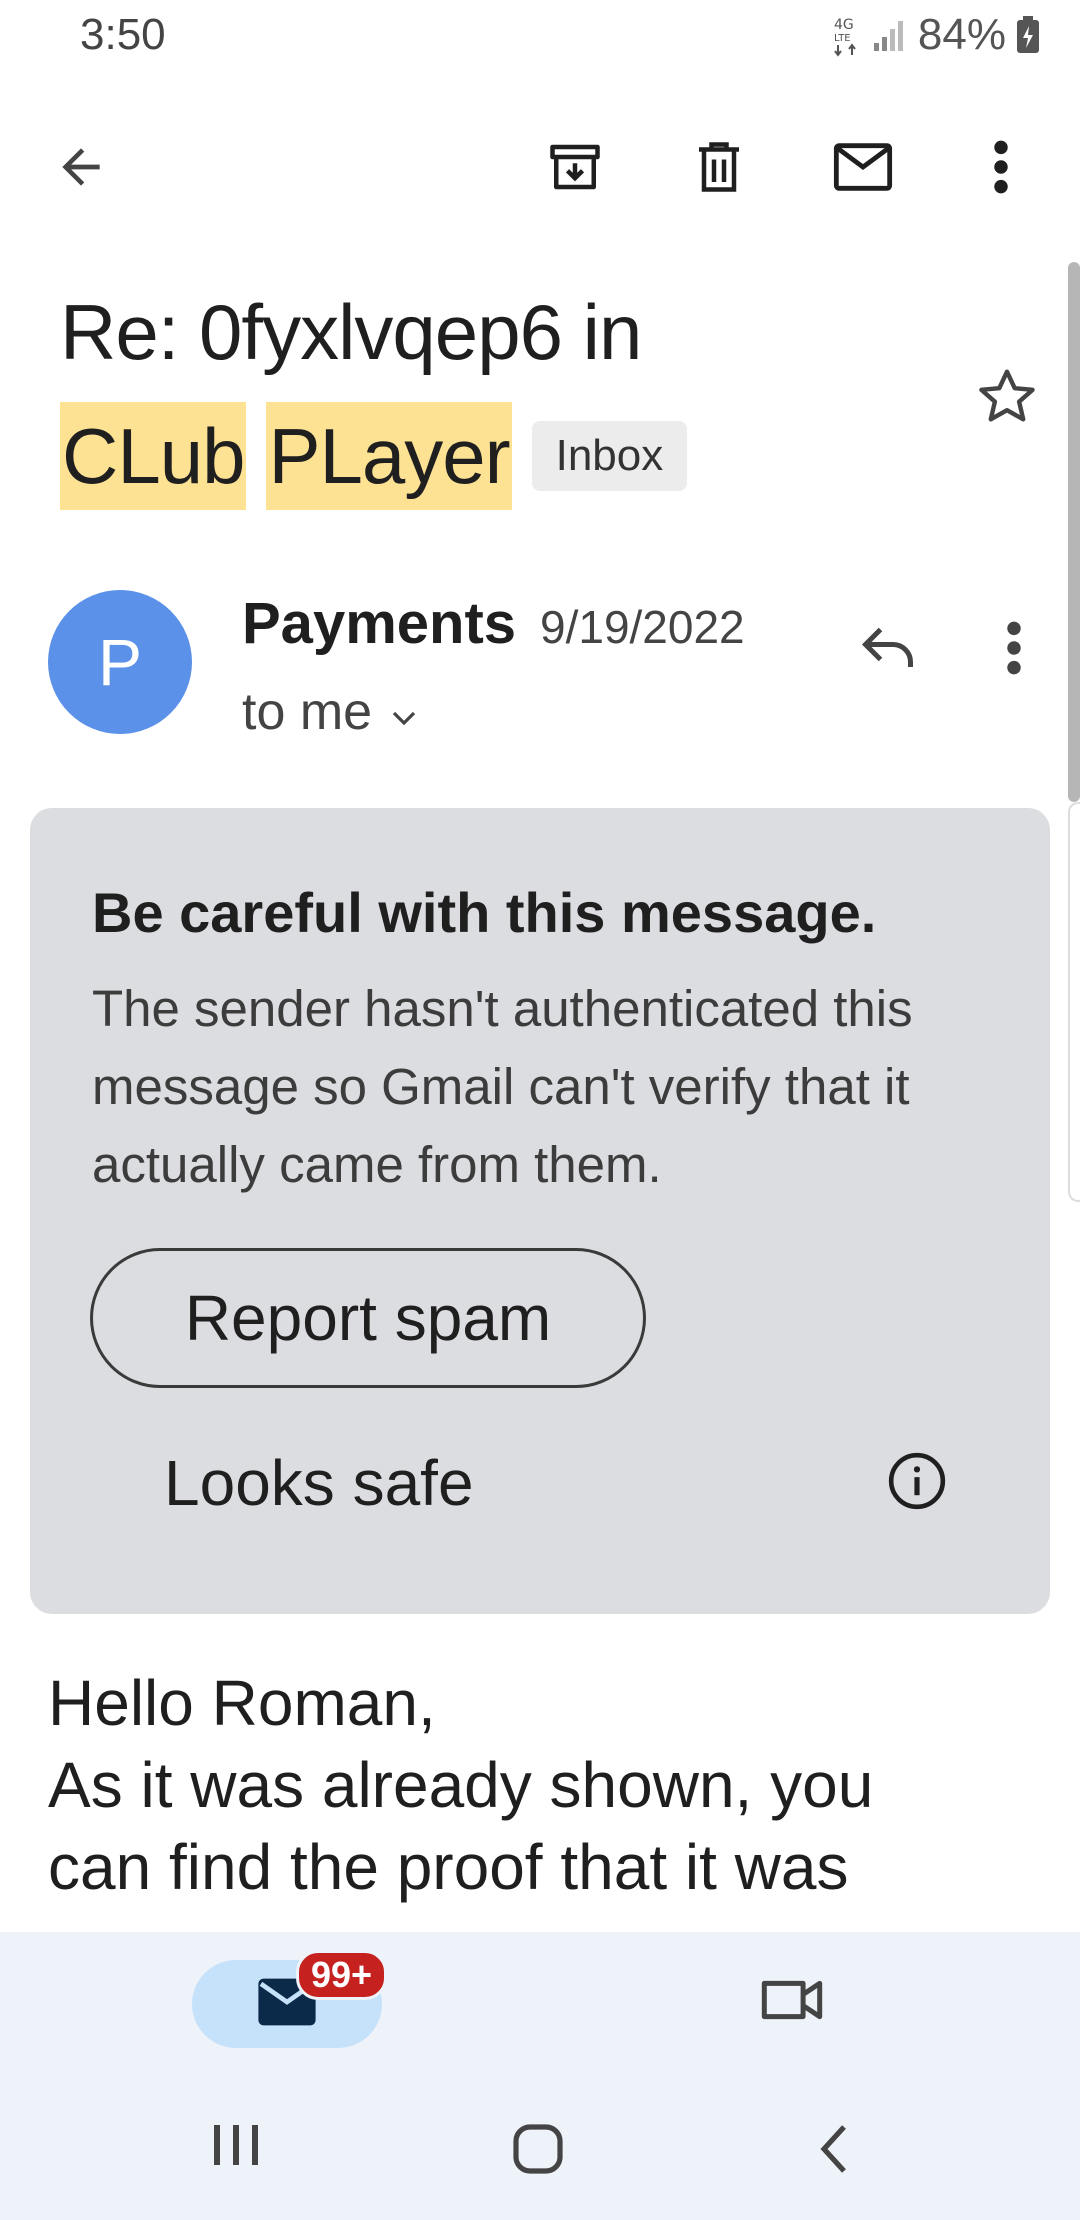 The height and width of the screenshot is (2220, 1080). Describe the element at coordinates (917, 1483) in the screenshot. I see `info-icon` at that location.